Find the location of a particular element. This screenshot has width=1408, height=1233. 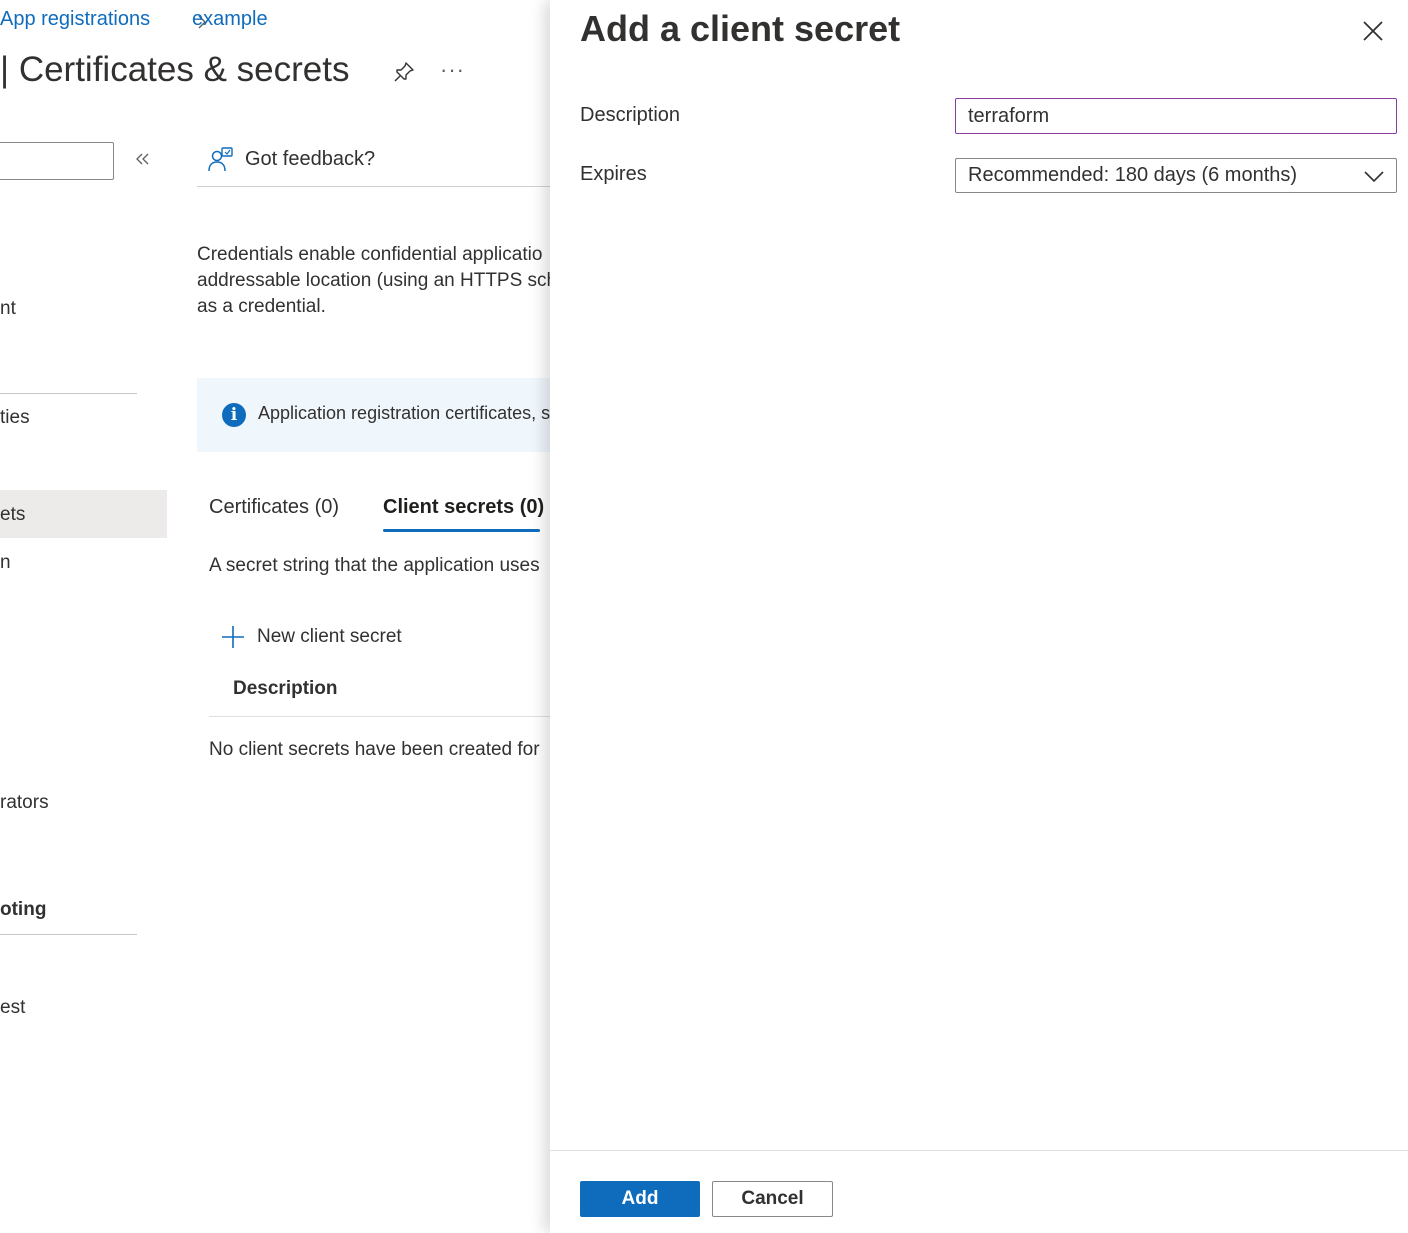

breadcrumb-example: example is located at coordinates (230, 19).